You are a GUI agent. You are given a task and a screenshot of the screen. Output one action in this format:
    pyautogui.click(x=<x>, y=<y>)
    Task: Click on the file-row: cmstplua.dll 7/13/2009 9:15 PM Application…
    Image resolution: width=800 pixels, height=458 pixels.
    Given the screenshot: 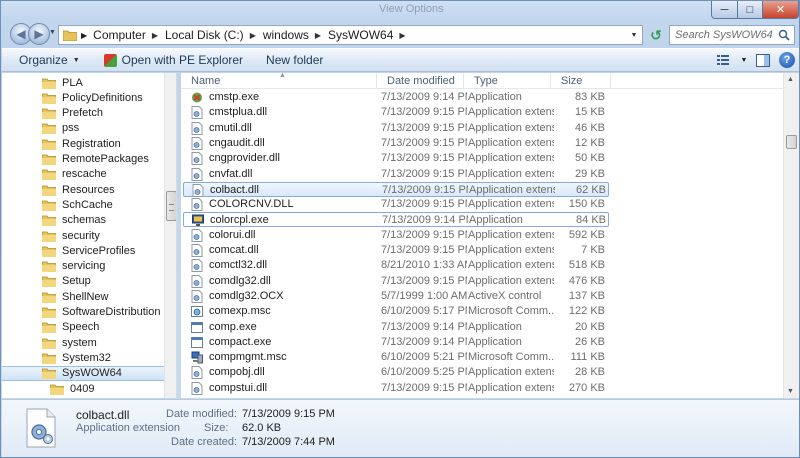 What is the action you would take?
    pyautogui.click(x=396, y=112)
    